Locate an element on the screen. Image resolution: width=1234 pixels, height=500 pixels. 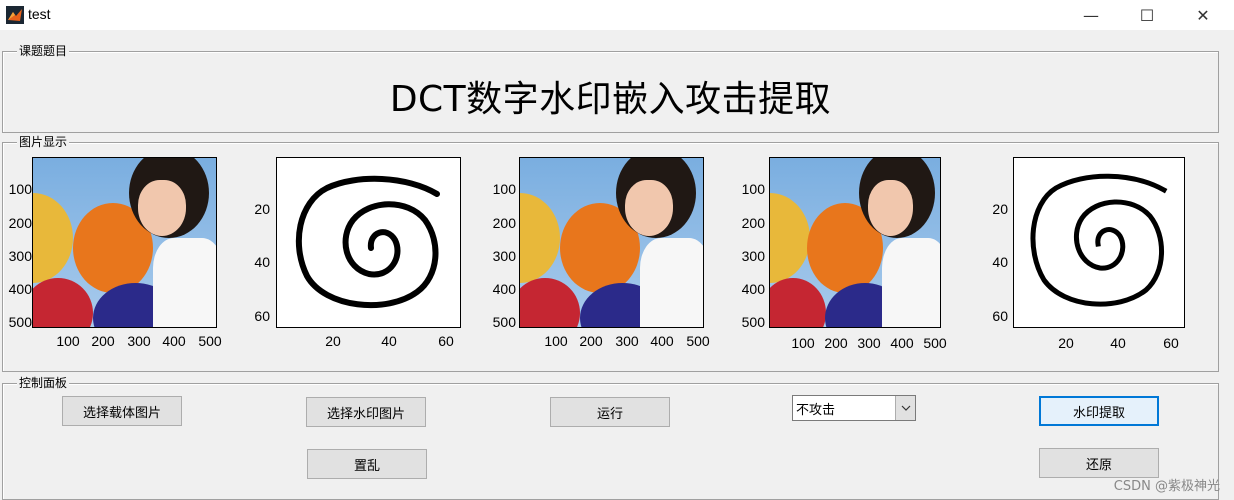
csdn-watermark: CSDN @紫极神光 is located at coordinates (1166, 486).